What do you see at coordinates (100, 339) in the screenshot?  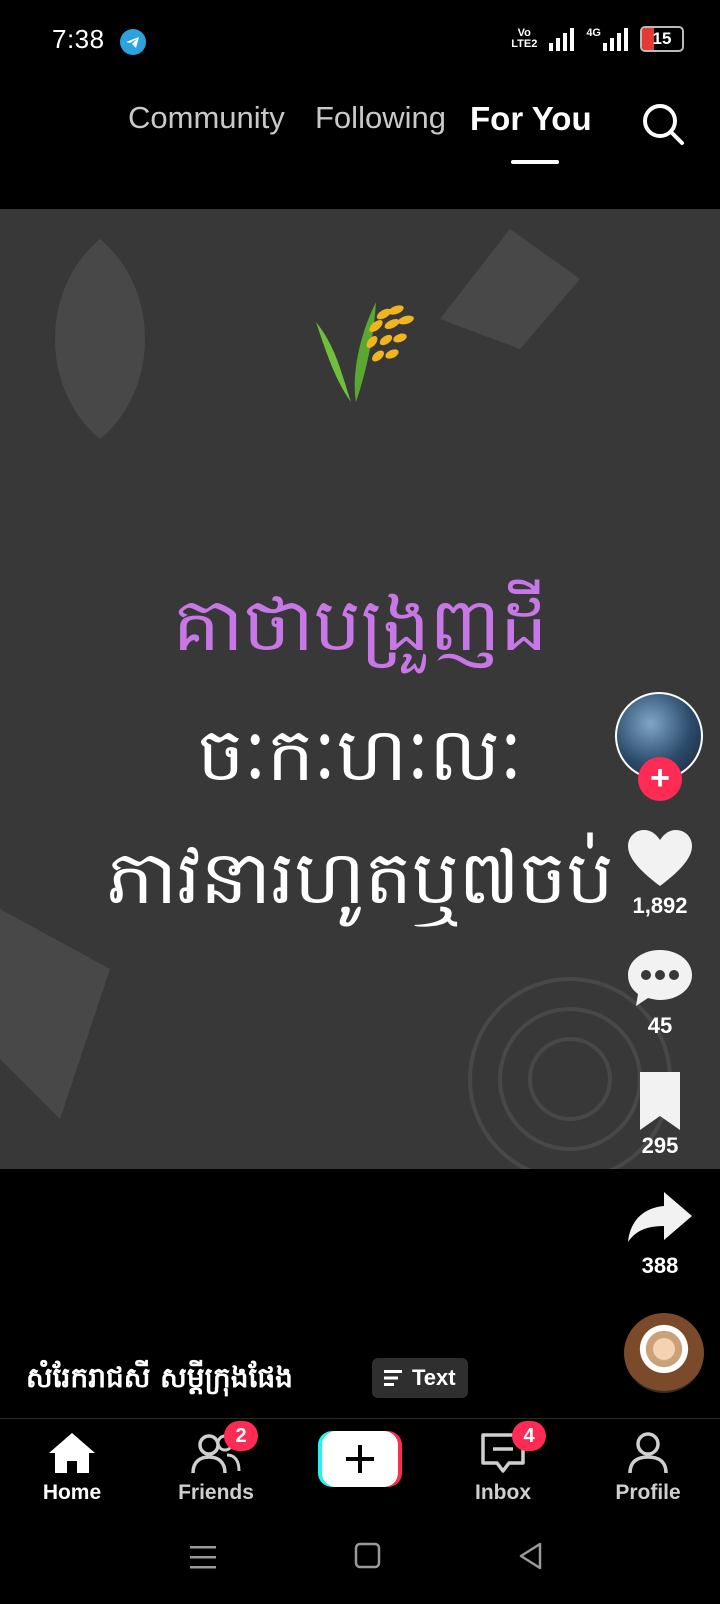 I see `decor-leaf-icon` at bounding box center [100, 339].